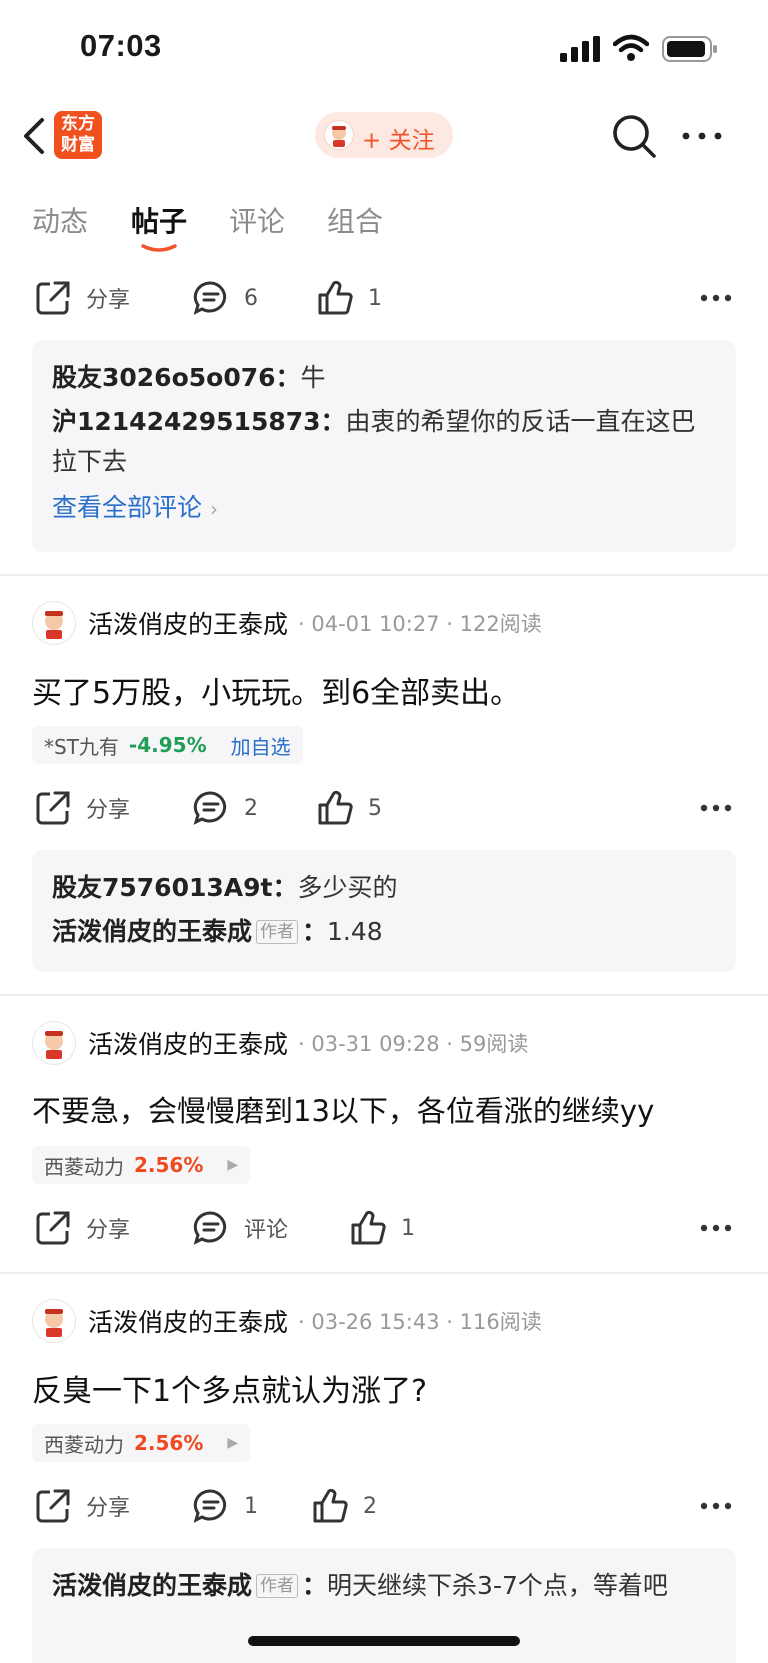  Describe the element at coordinates (374, 441) in the screenshot. I see `comment-line: 沪12142429515873：由衷的希望你的反话一直在这巴拉下去` at that location.